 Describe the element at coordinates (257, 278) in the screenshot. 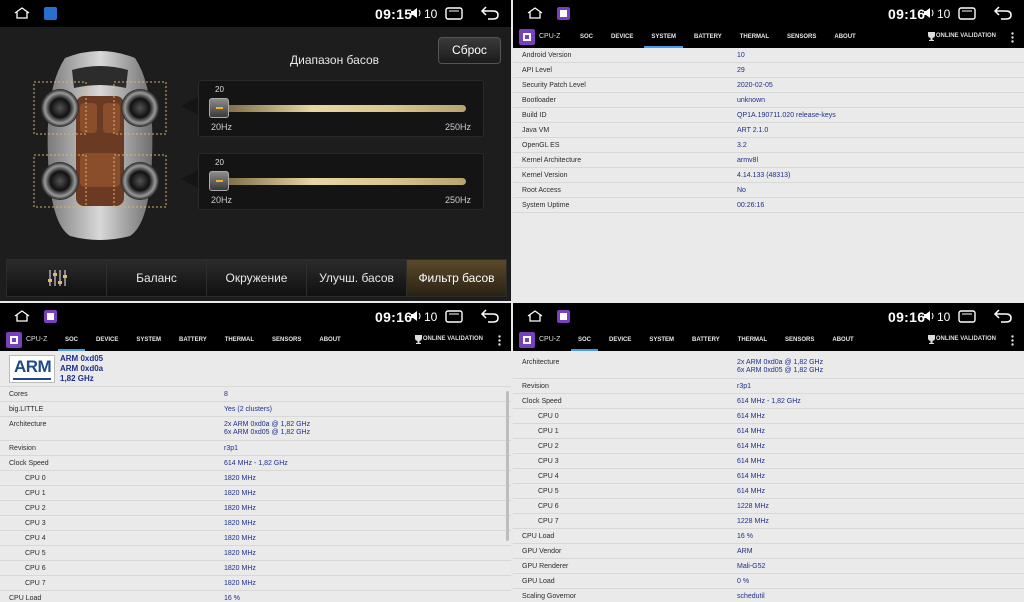

I see `tab-surround: Окружение` at that location.